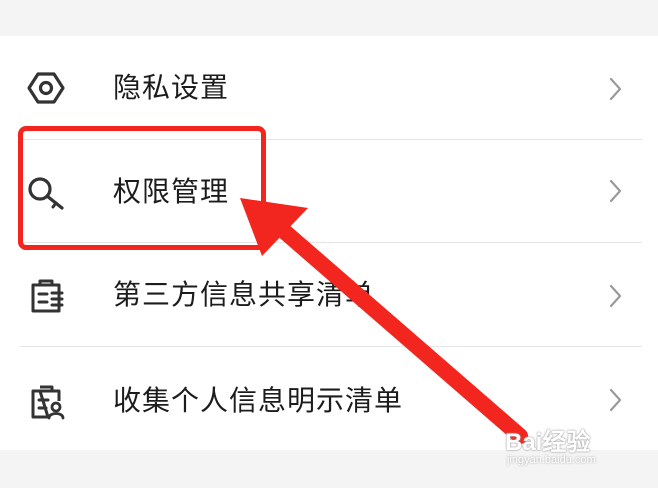 This screenshot has width=658, height=488. What do you see at coordinates (171, 87) in the screenshot?
I see `settings-item-label: 隐私设置` at bounding box center [171, 87].